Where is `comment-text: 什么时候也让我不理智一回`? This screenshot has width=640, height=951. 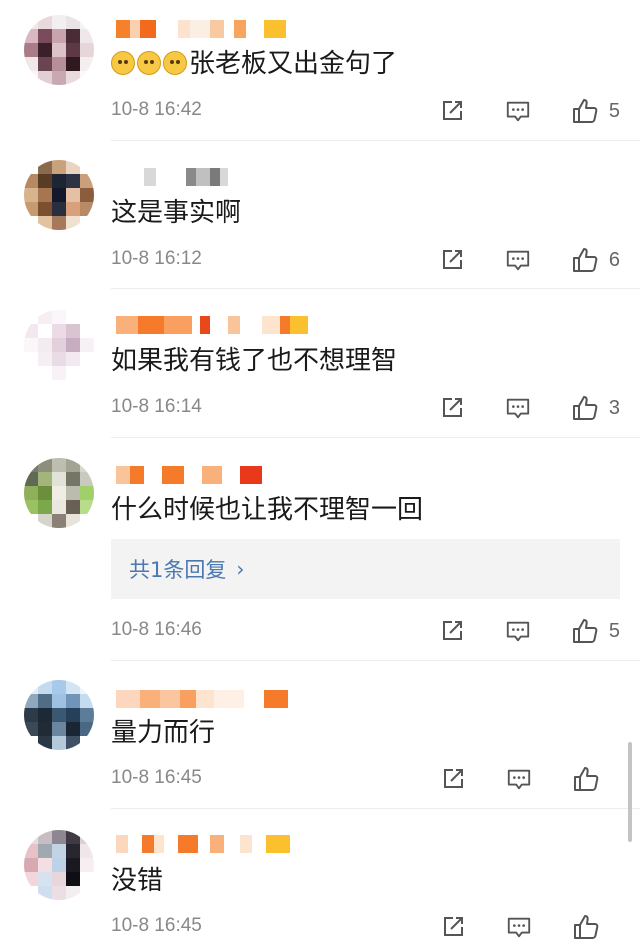
comment-text: 什么时候也让我不理智一回 is located at coordinates (267, 510).